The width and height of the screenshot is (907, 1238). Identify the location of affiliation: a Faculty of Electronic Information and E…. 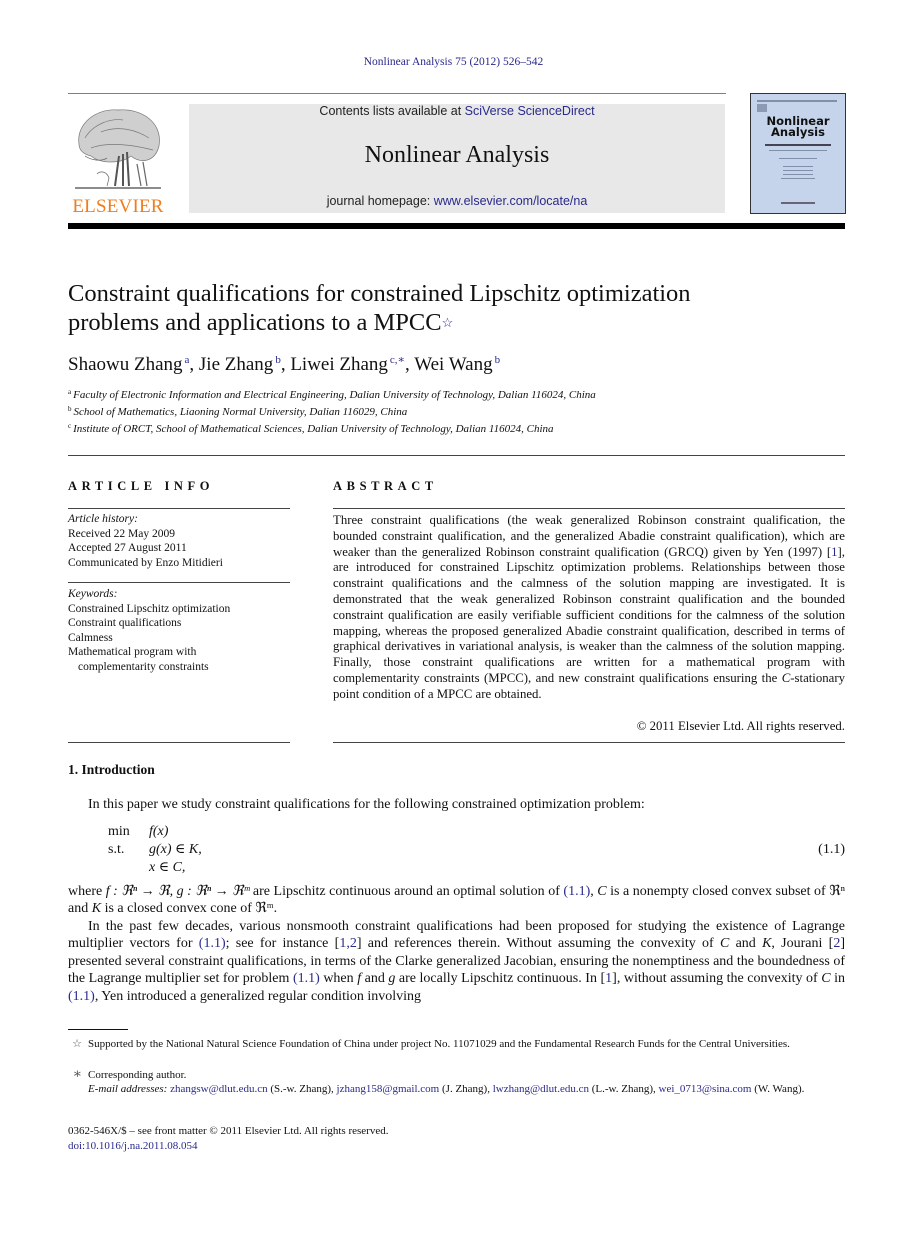
(458, 394).